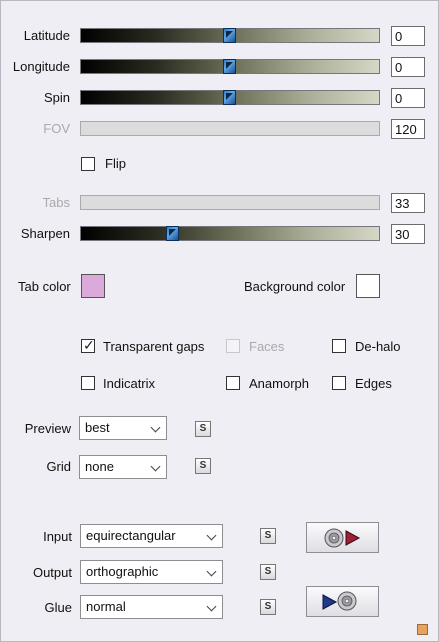 Image resolution: width=439 pixels, height=642 pixels. I want to click on sharpen-slider-thumb, so click(172, 233).